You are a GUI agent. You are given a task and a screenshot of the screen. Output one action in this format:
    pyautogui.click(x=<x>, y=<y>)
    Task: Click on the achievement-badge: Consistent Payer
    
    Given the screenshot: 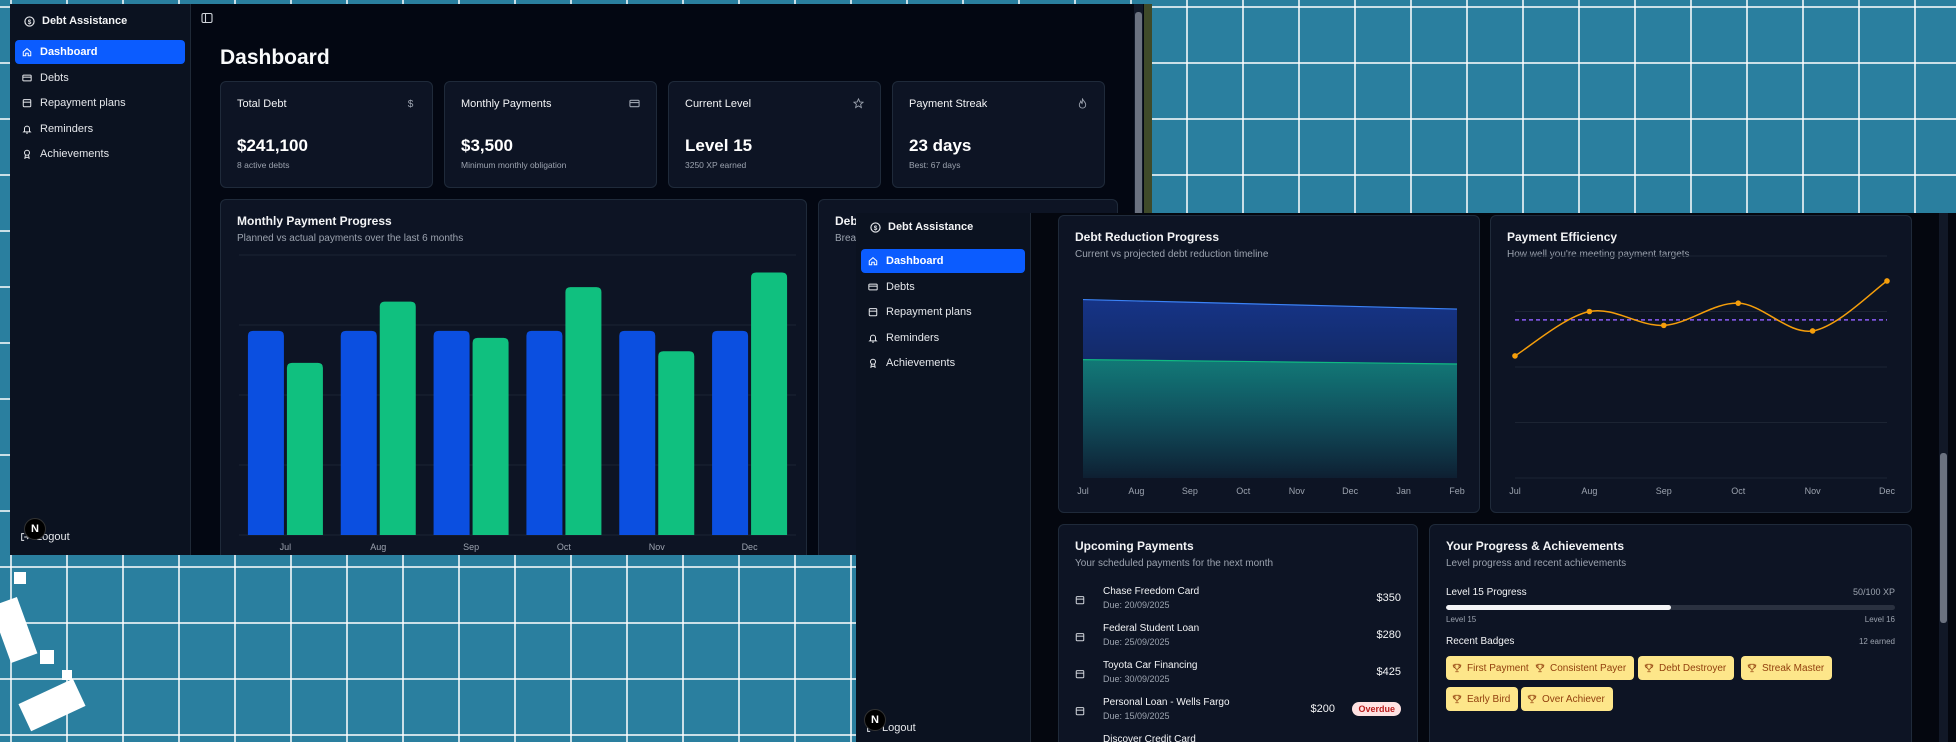 What is the action you would take?
    pyautogui.click(x=1582, y=668)
    